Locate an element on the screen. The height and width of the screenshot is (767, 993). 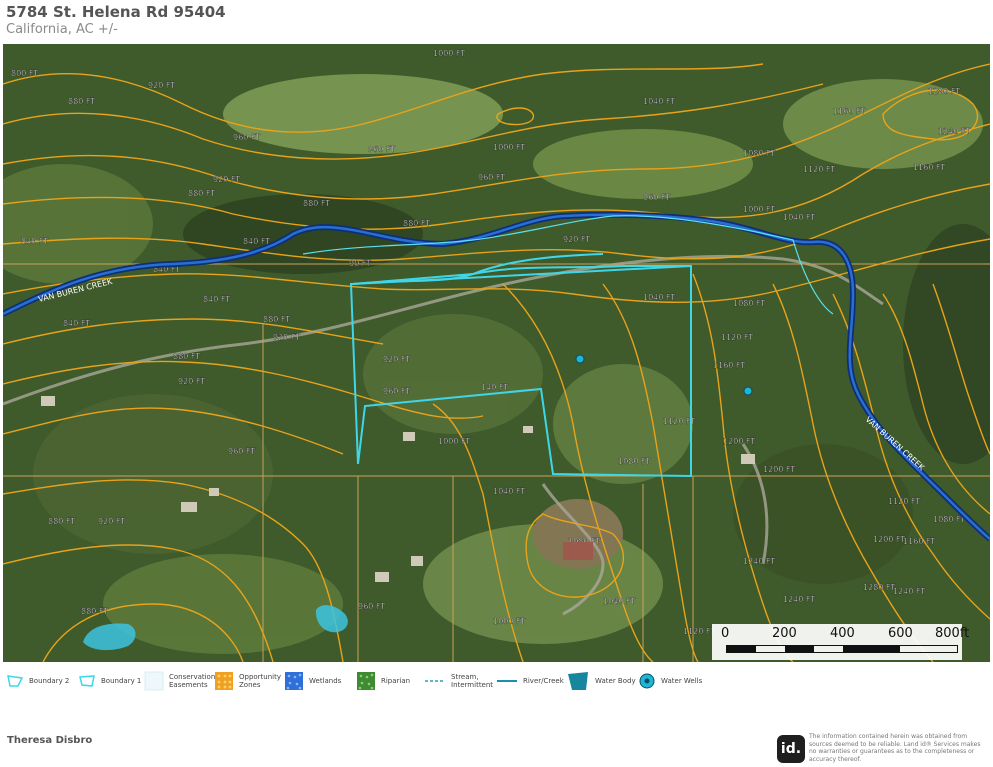
legend-label: Opportunity Zones is located at coordinates (260, 681).